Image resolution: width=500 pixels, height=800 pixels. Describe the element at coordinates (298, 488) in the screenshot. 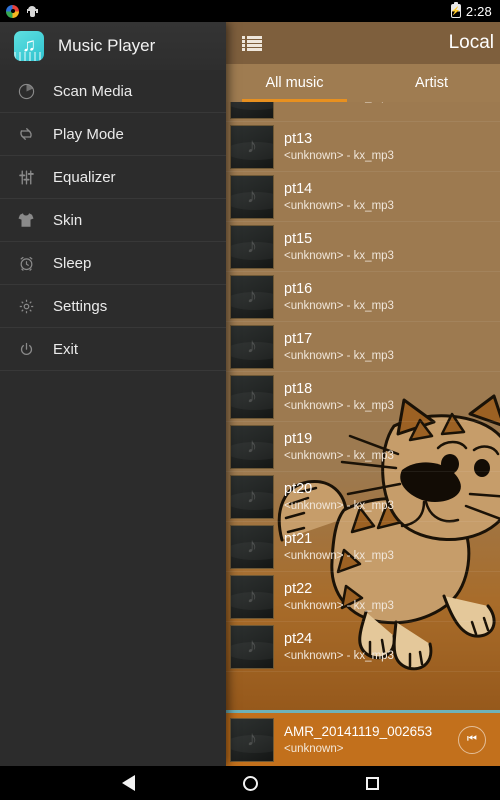

I see `track-title: pt20` at that location.